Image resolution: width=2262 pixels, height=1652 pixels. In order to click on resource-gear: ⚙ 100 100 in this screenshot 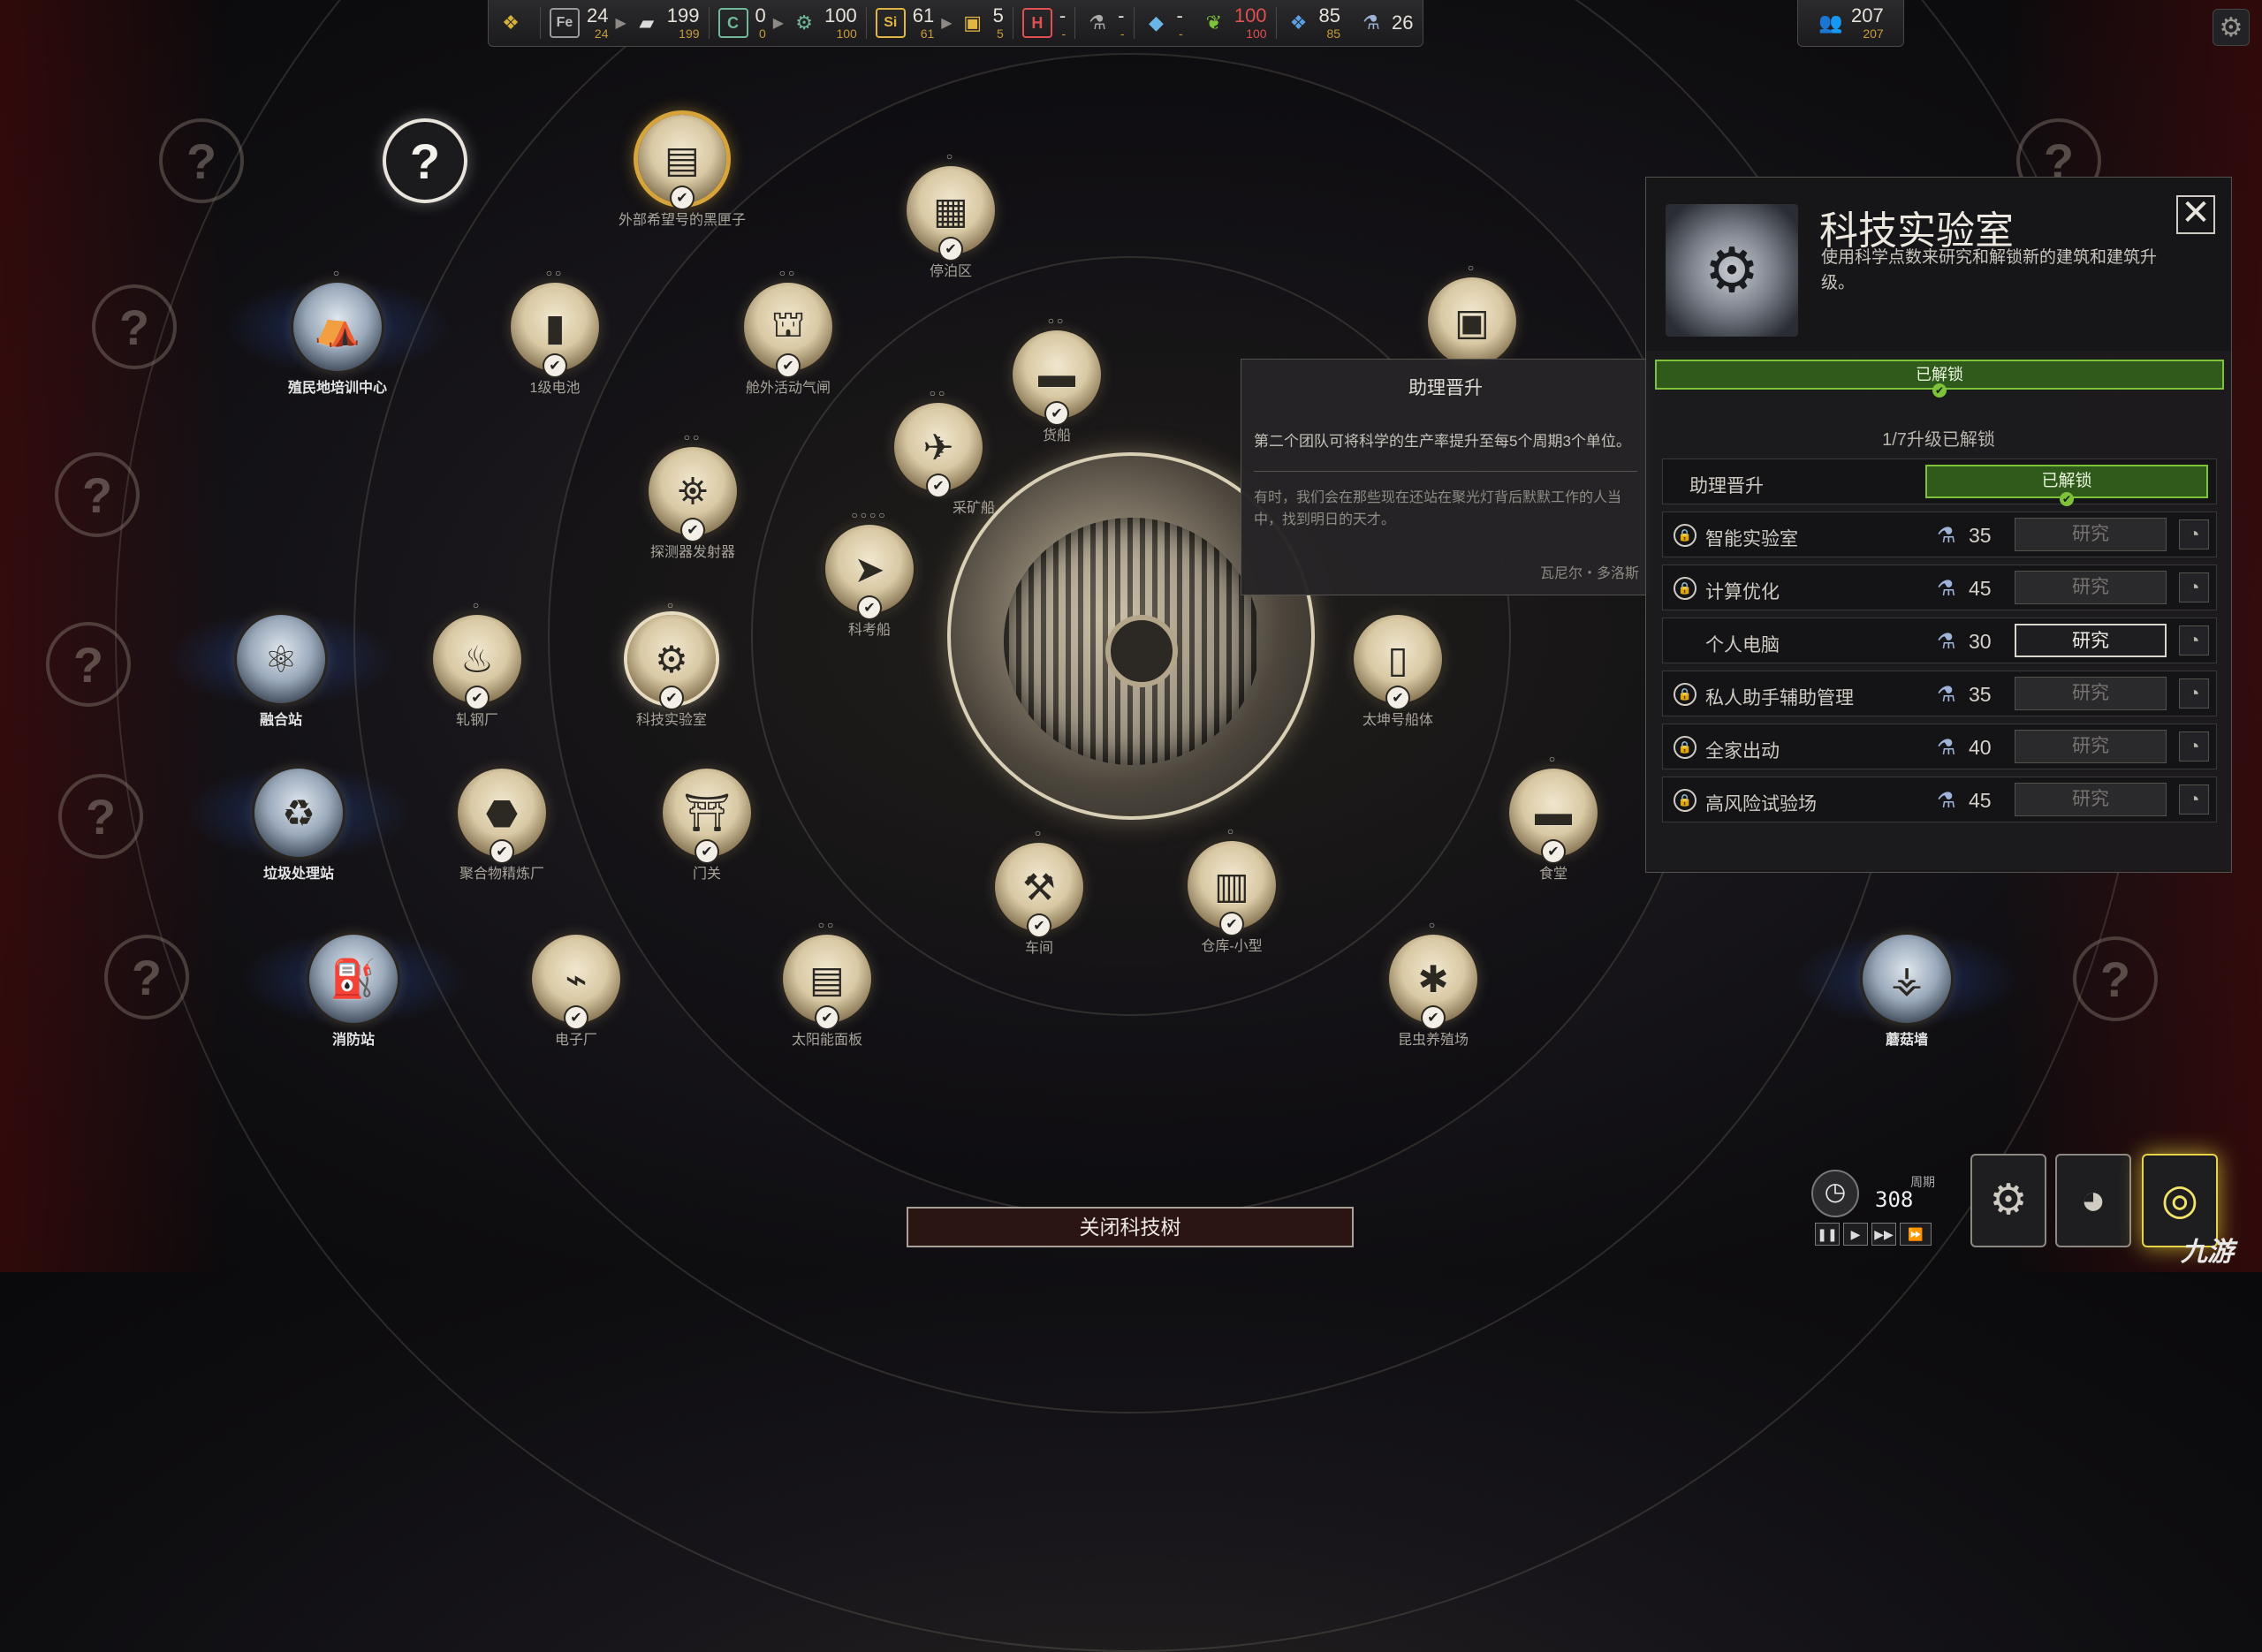, I will do `click(824, 23)`.